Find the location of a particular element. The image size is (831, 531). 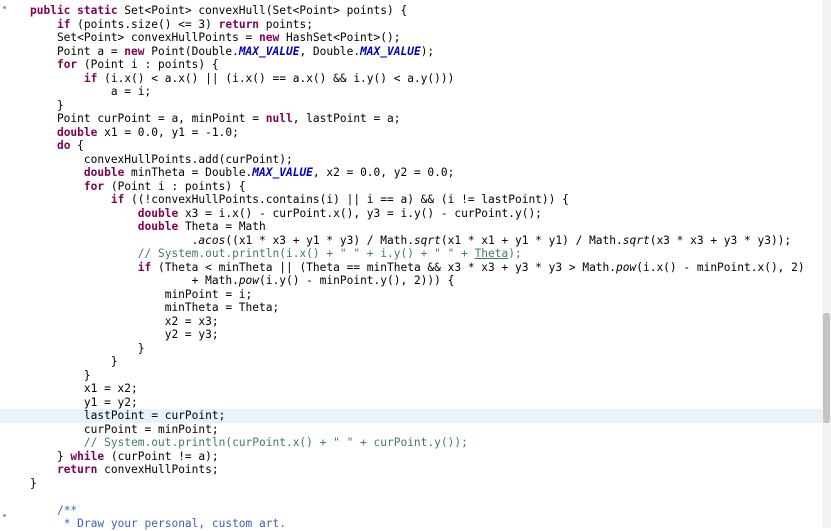

code-line: return convexHullPoints; is located at coordinates (411, 470).